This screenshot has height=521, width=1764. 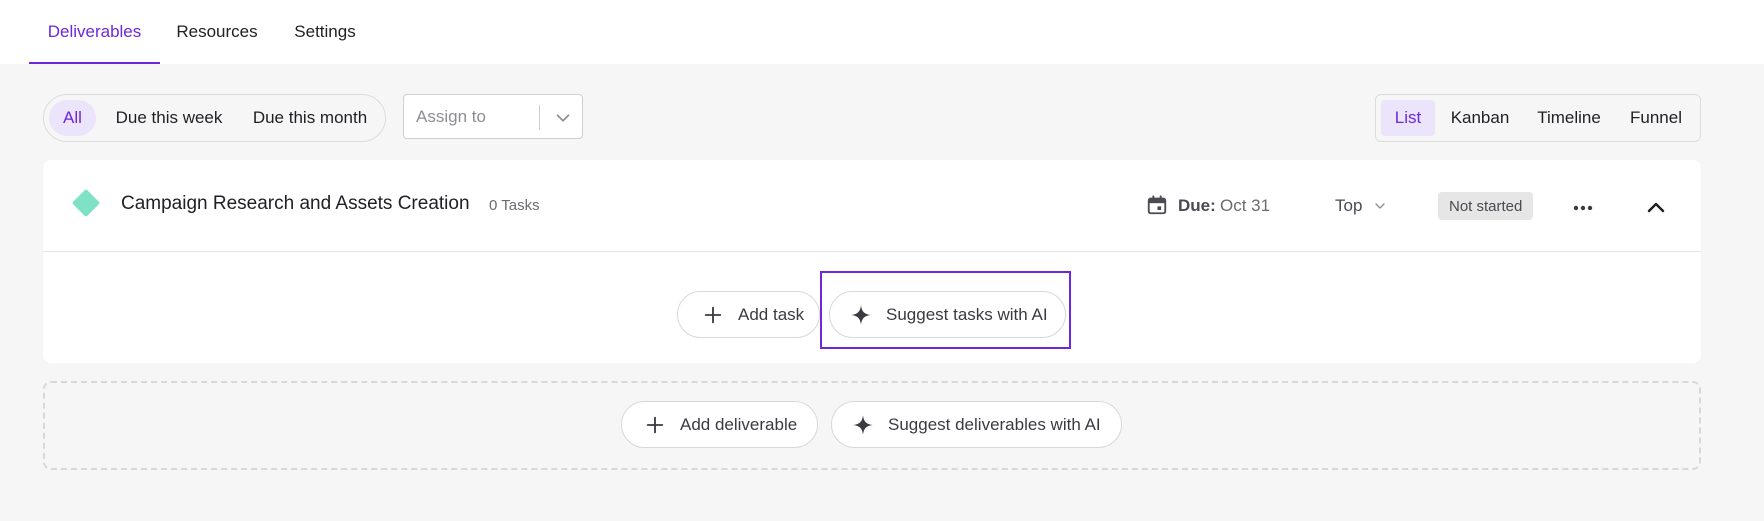 What do you see at coordinates (514, 205) in the screenshot?
I see `task-count: 0 Tasks` at bounding box center [514, 205].